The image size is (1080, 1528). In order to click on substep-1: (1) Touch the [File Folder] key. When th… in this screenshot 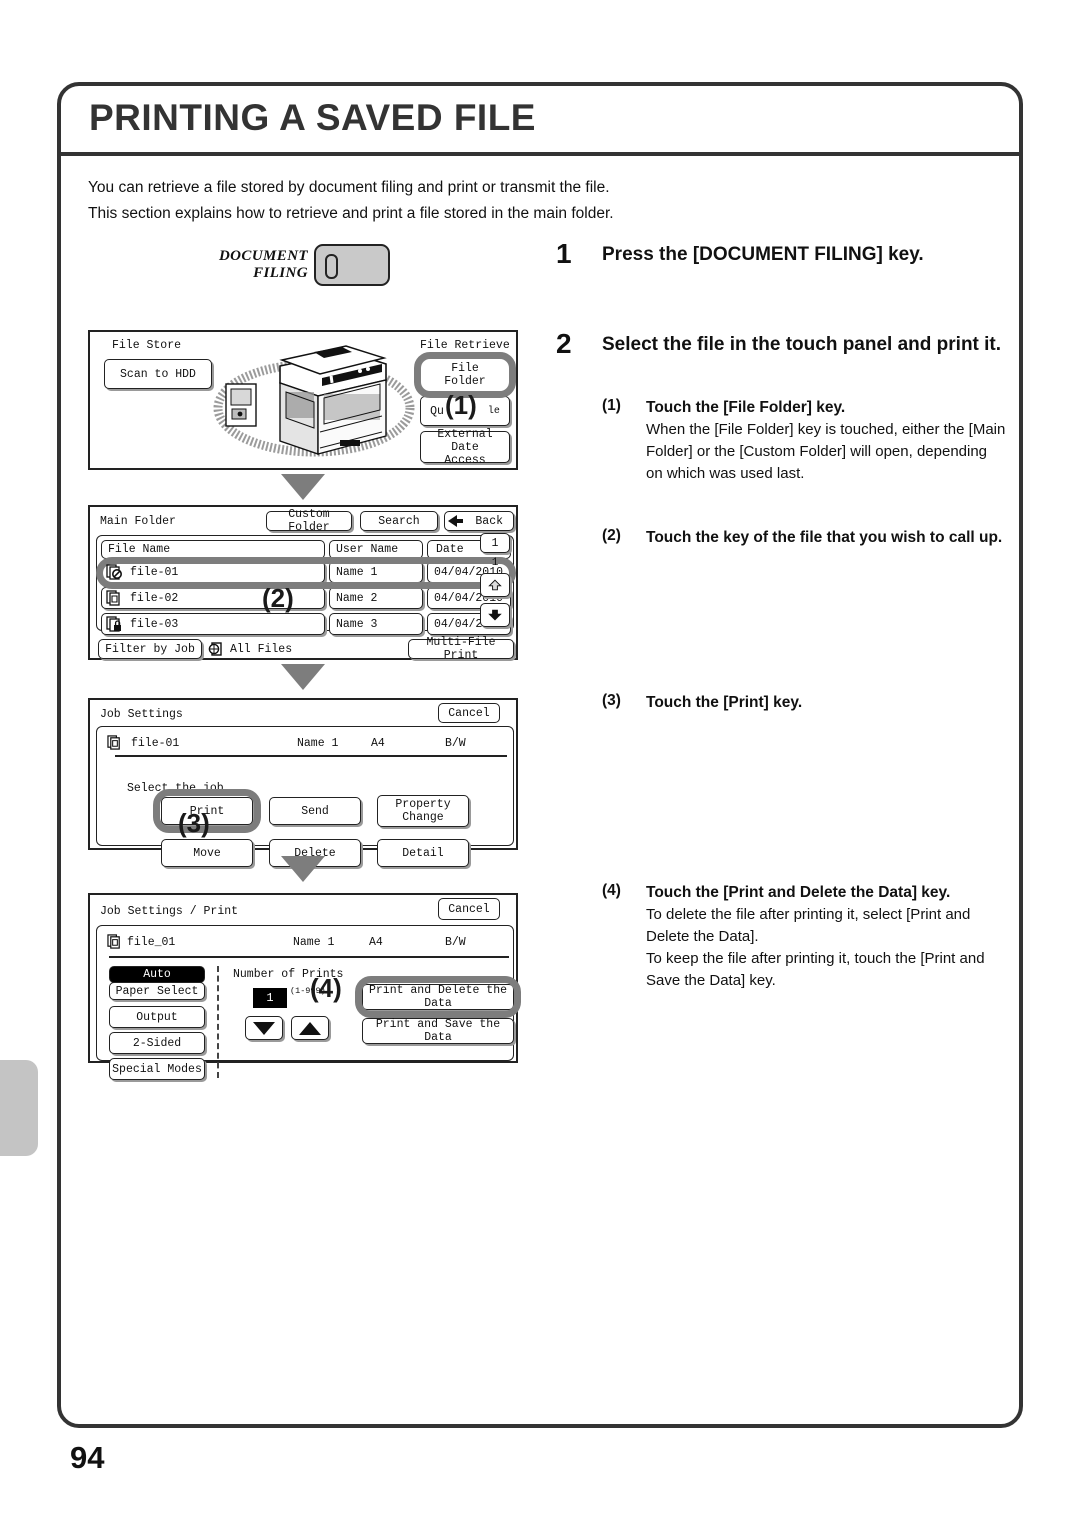, I will do `click(804, 441)`.